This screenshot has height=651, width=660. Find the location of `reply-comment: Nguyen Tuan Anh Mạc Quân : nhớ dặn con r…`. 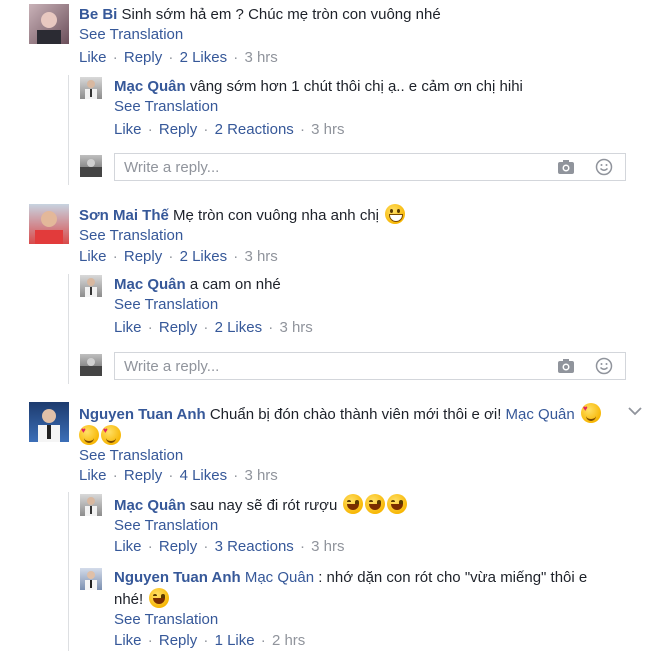

reply-comment: Nguyen Tuan Anh Mạc Quân : nhớ dặn con r… is located at coordinates (369, 599).